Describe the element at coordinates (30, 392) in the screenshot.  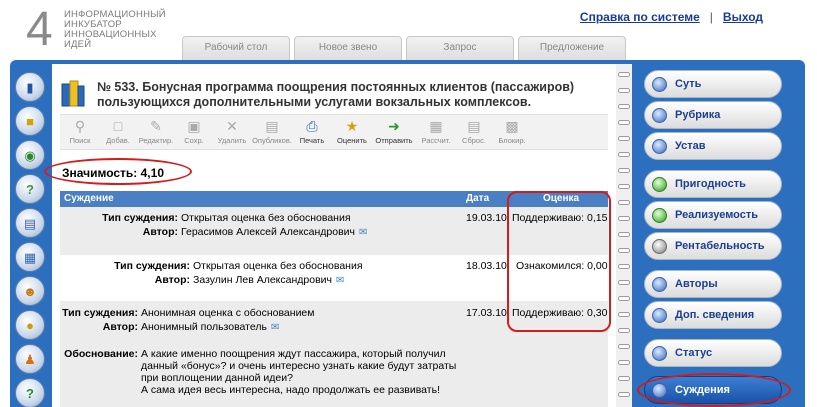
I see `help-icon: ?` at that location.